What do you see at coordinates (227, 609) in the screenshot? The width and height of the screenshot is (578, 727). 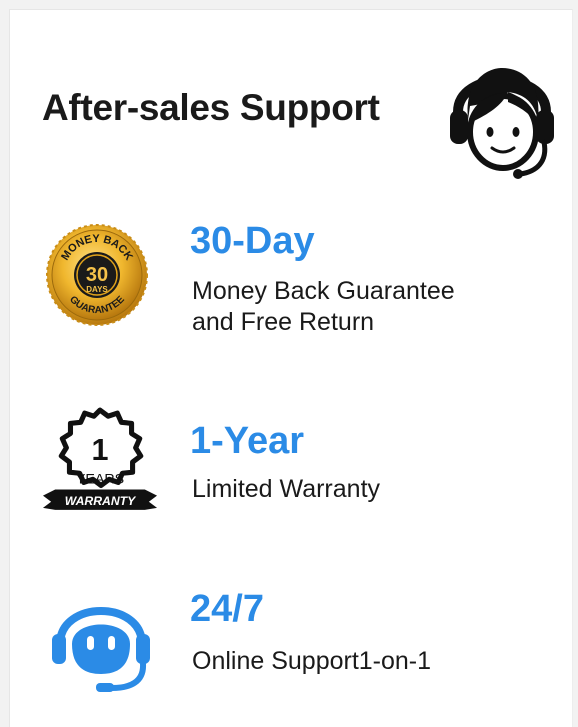 I see `feature-headline: 24/7` at bounding box center [227, 609].